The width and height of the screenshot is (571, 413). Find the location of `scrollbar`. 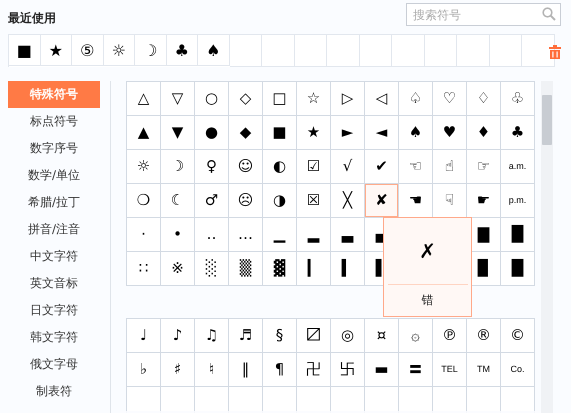

scrollbar is located at coordinates (547, 247).